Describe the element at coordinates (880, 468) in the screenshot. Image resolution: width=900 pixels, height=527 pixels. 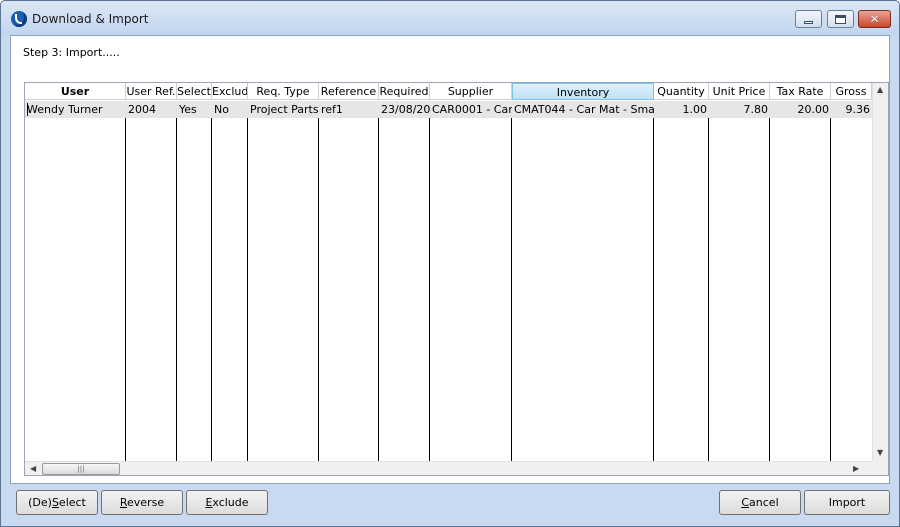
I see `scrollbar-corner` at that location.